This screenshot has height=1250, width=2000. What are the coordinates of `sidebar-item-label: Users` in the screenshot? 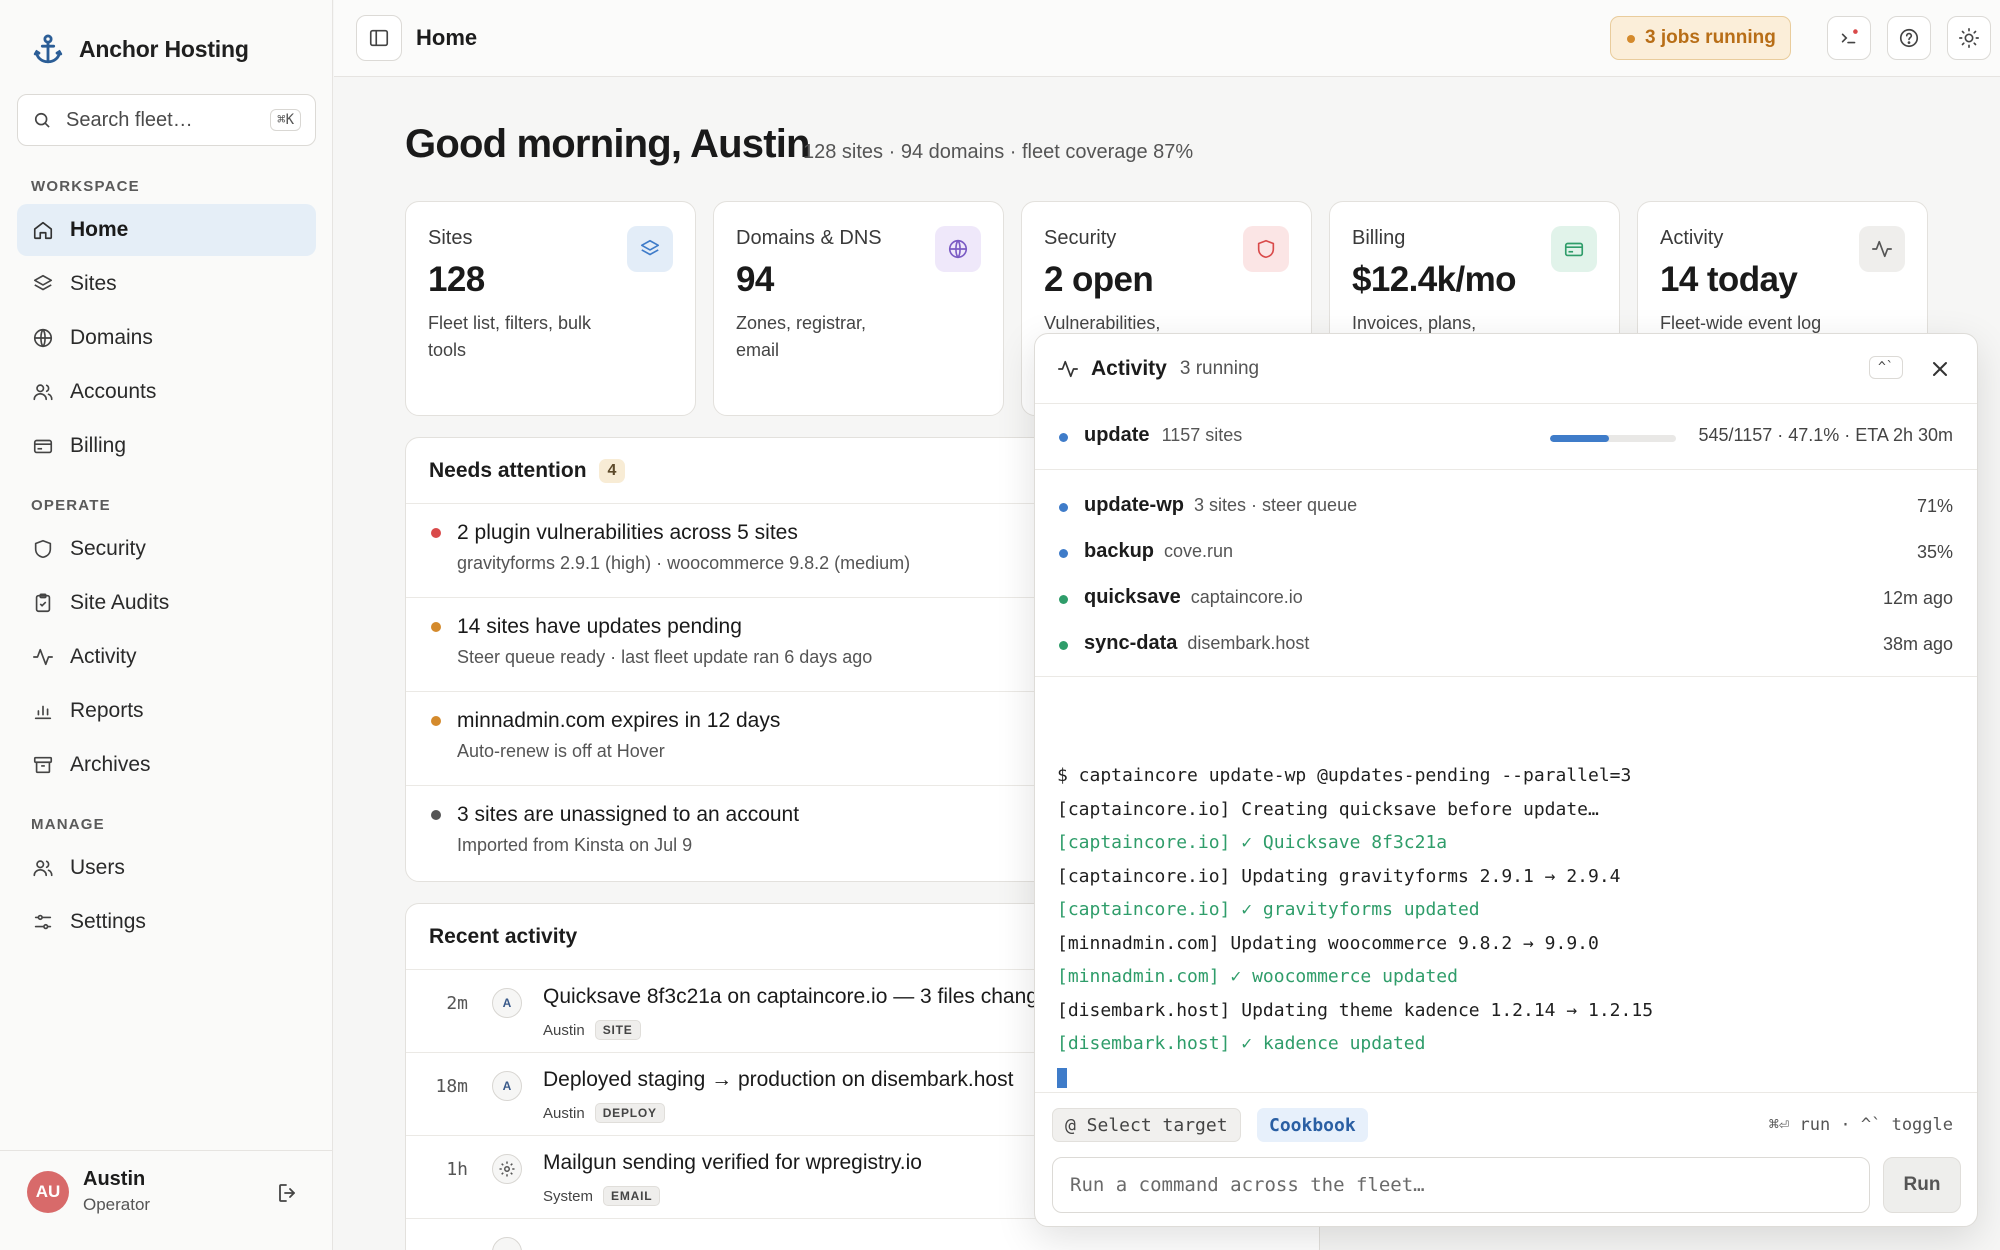 It's located at (97, 867).